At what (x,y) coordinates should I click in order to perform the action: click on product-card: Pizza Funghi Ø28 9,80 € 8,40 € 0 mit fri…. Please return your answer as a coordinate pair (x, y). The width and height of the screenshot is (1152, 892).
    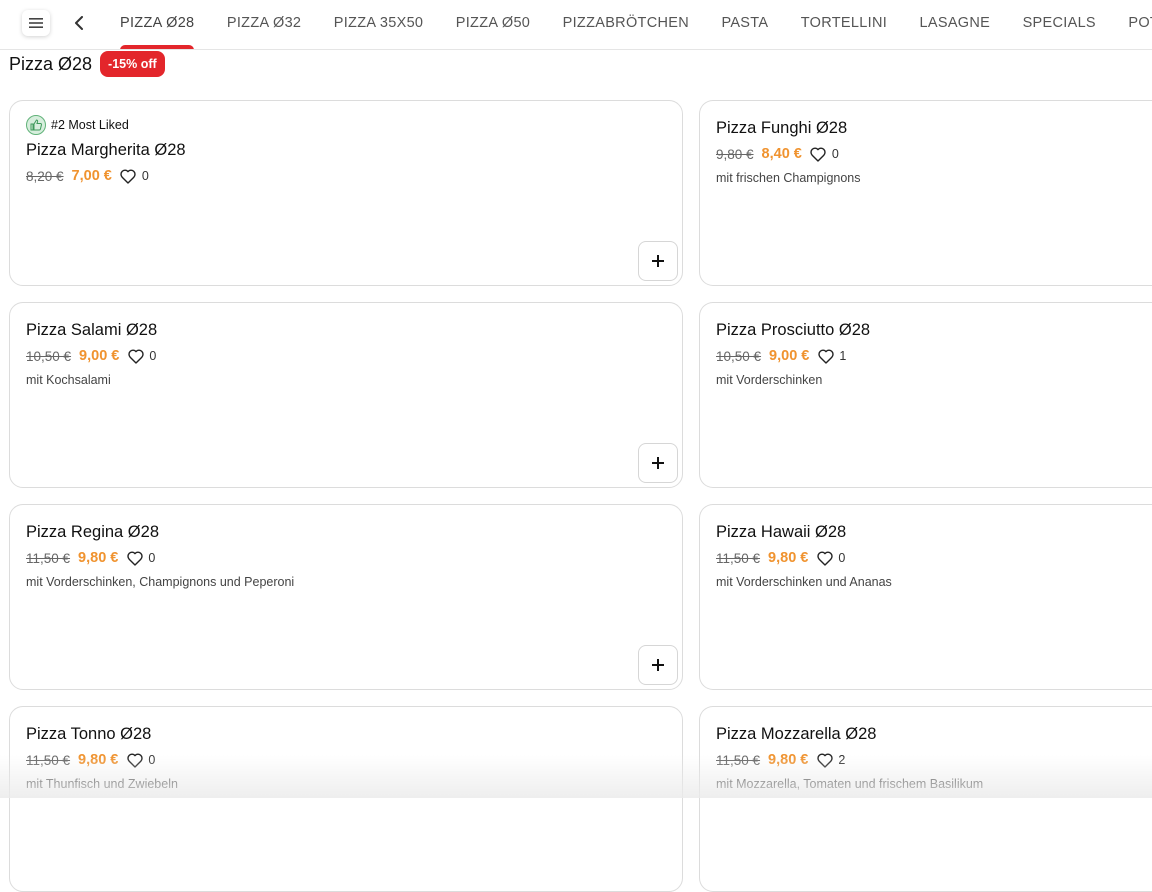
    Looking at the image, I should click on (925, 193).